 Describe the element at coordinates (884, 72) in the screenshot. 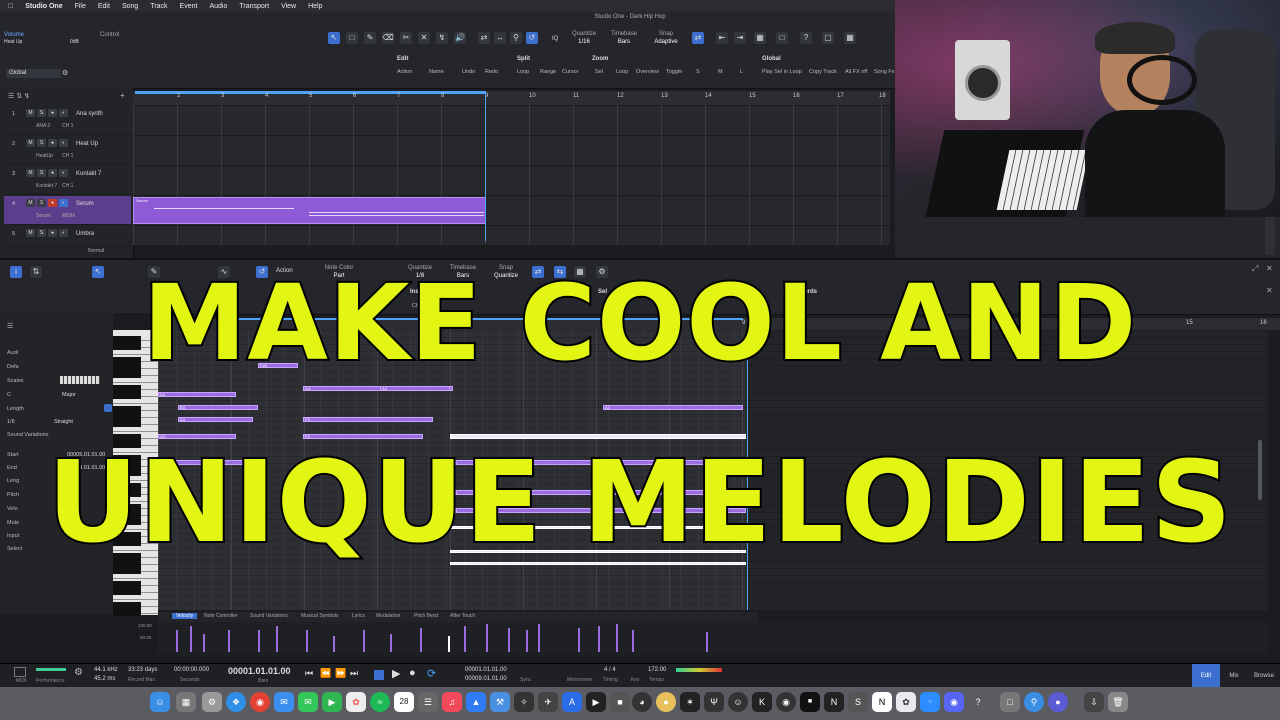

I see `song-fx-button: Song Fx` at that location.